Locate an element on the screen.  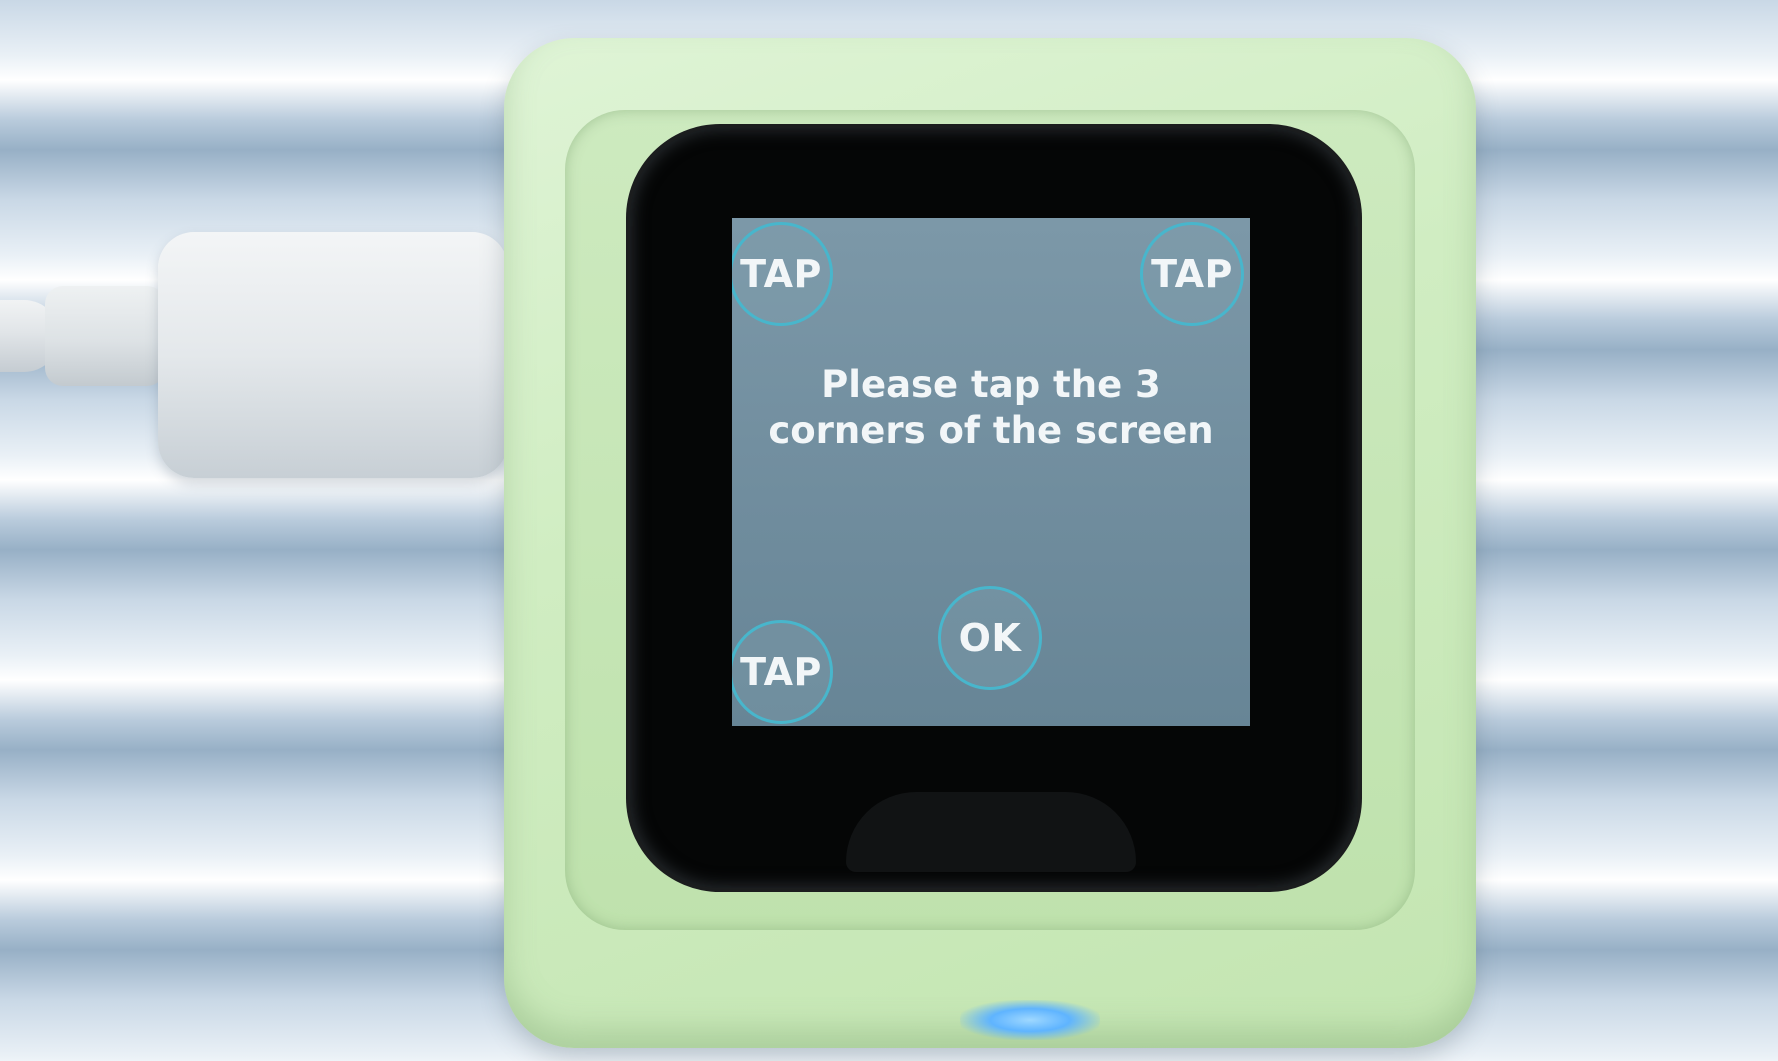
usb-plug is located at coordinates (333, 355).